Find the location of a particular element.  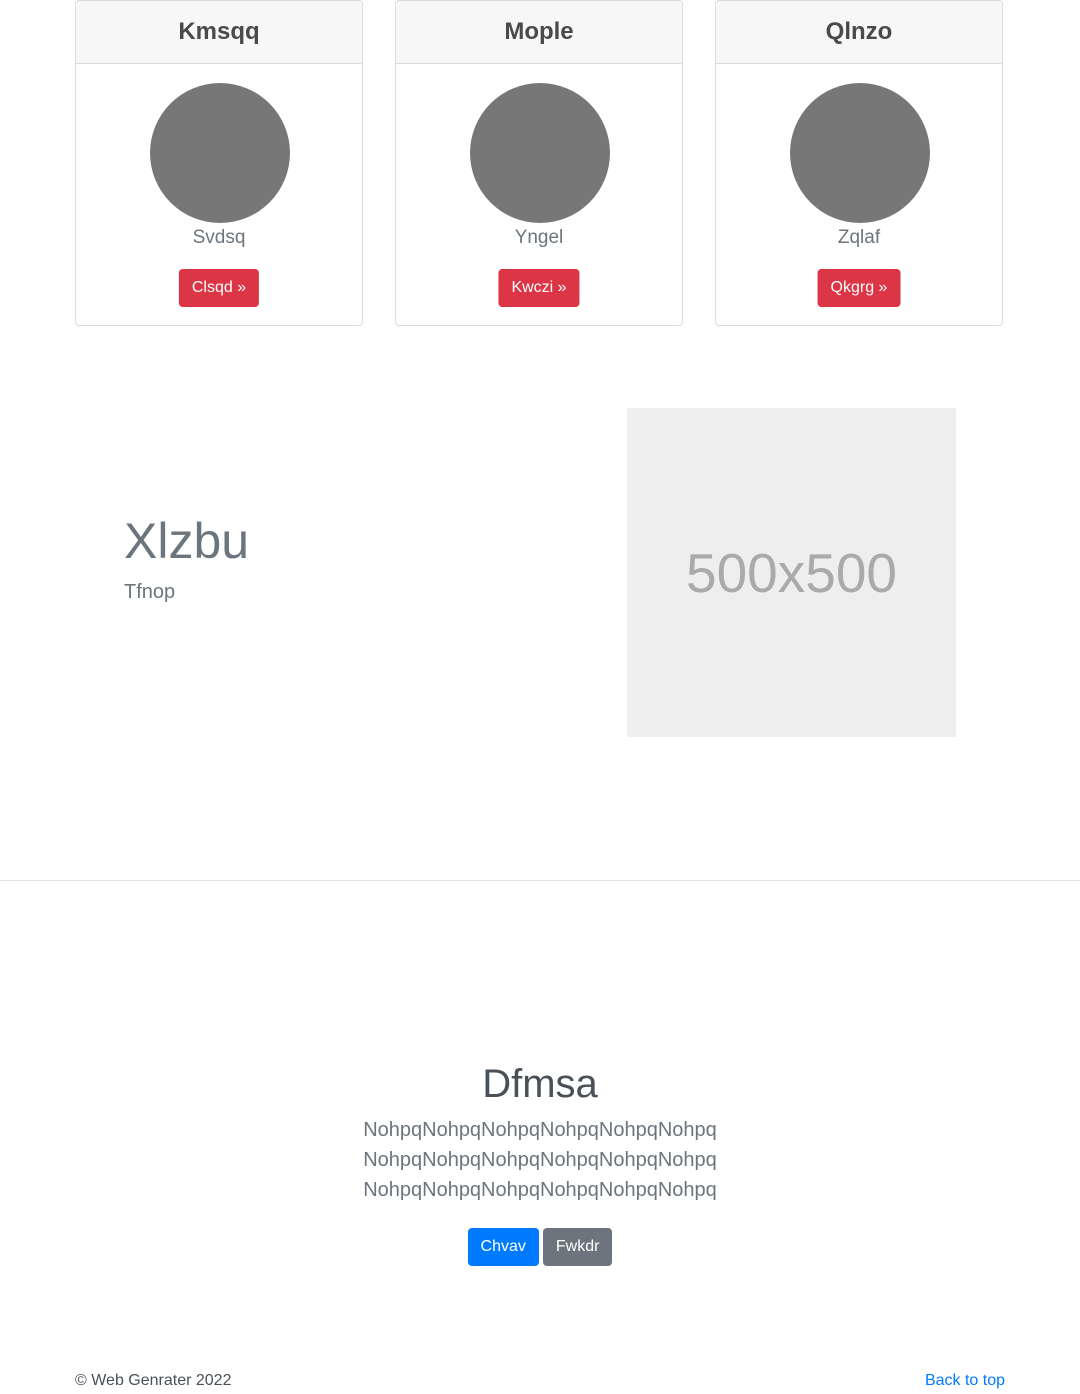

hero-title: Dfmsa is located at coordinates (540, 1084).